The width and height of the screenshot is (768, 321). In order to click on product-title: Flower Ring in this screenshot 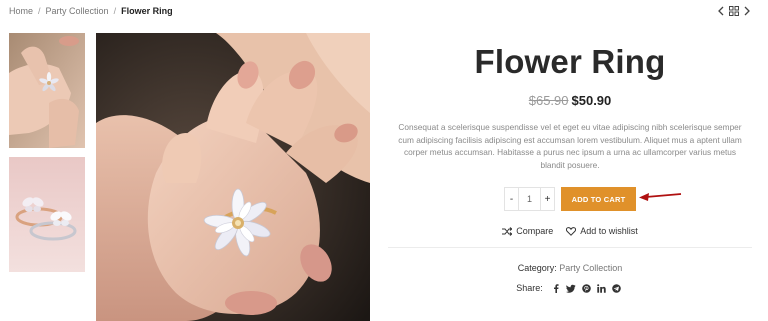, I will do `click(570, 61)`.